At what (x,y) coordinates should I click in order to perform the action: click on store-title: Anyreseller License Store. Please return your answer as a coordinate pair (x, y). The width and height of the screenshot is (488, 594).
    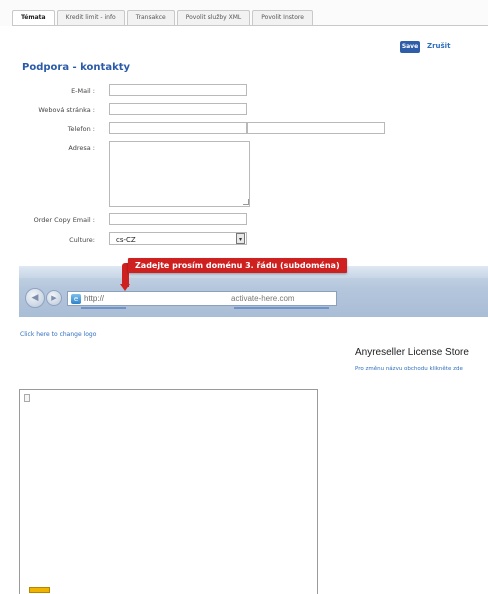
    Looking at the image, I should click on (412, 352).